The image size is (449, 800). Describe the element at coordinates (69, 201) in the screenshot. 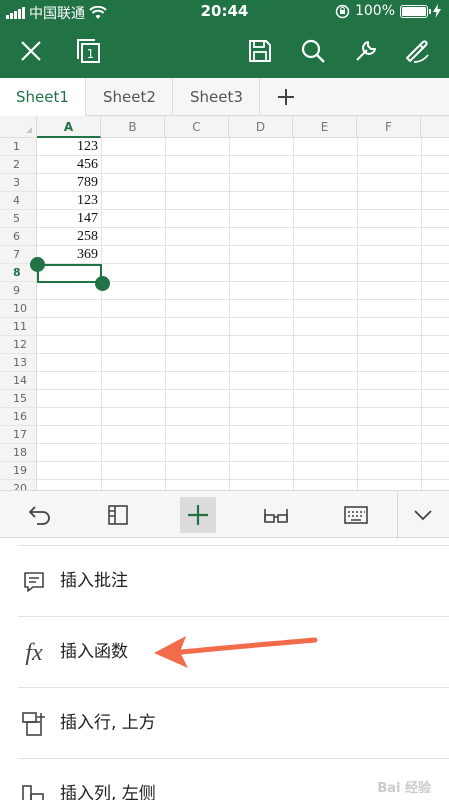

I see `cell-a4: 123` at that location.